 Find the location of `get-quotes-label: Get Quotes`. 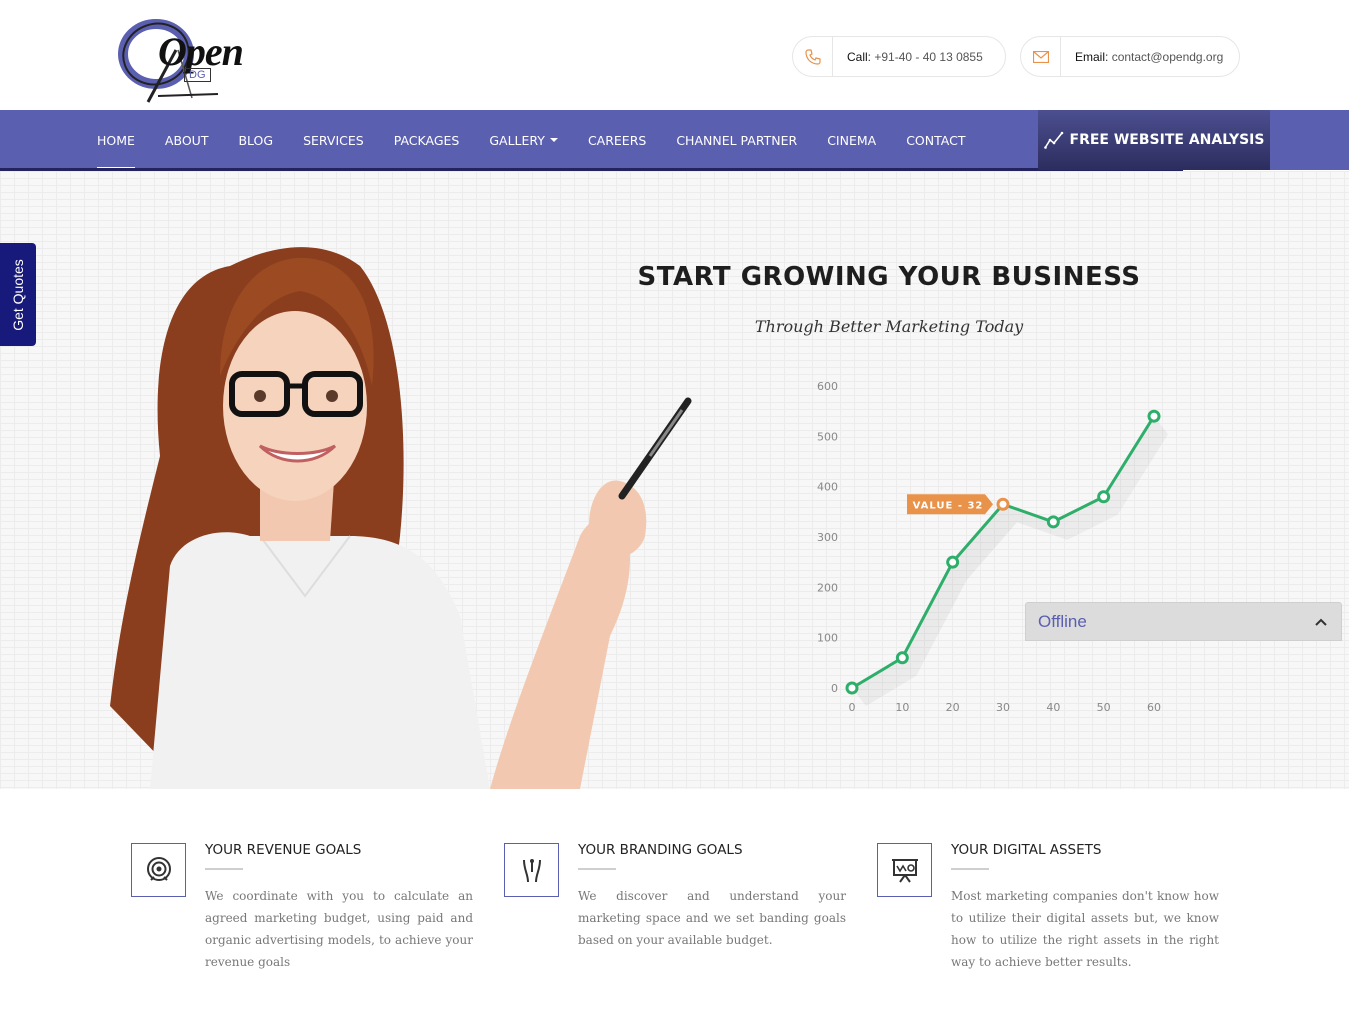

get-quotes-label: Get Quotes is located at coordinates (18, 294).